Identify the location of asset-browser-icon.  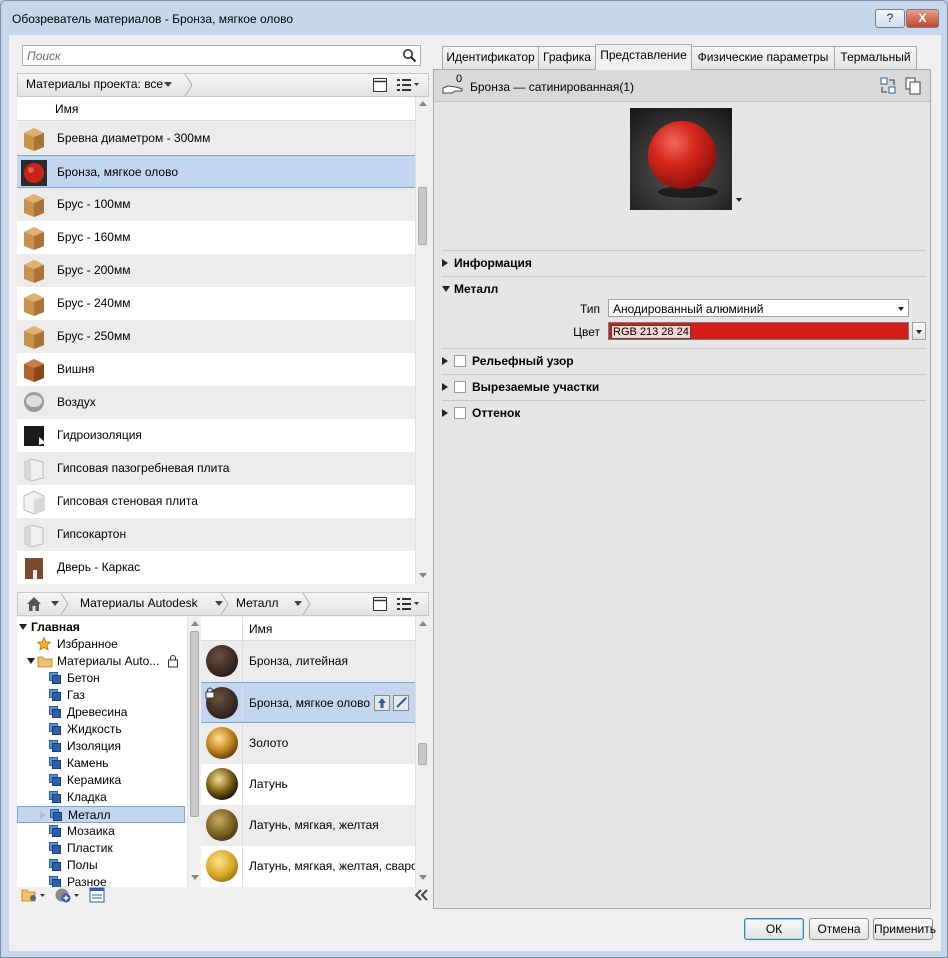
(97, 895).